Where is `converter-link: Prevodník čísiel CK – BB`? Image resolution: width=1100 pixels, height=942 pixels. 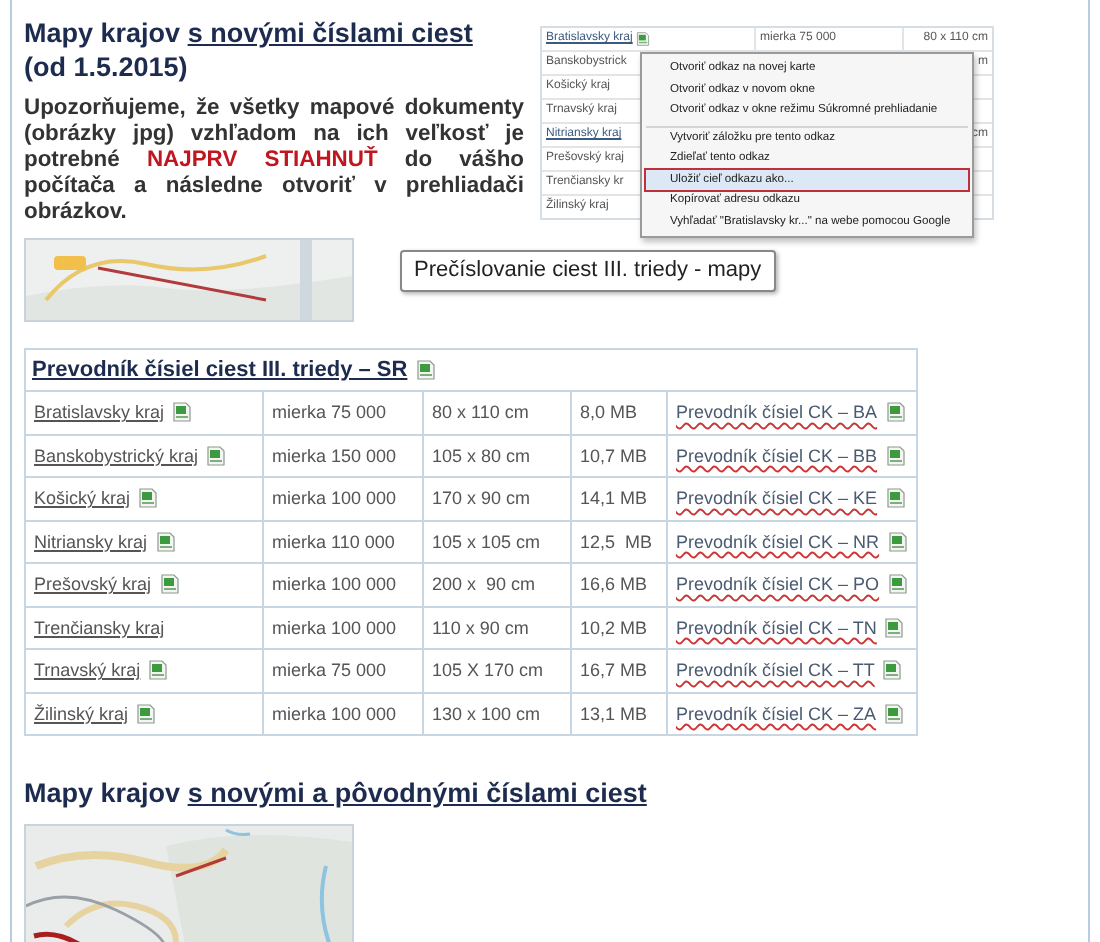
converter-link: Prevodník čísiel CK – BB is located at coordinates (777, 455).